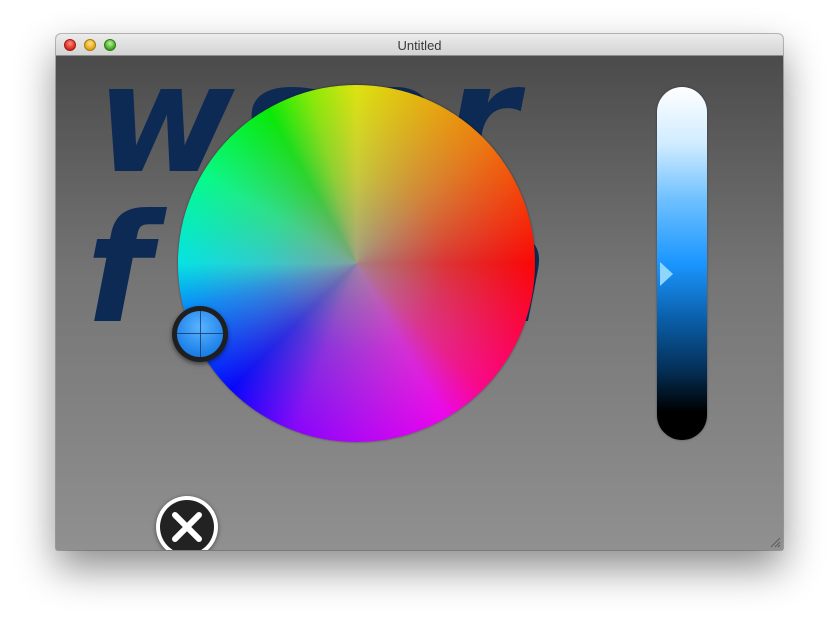 The width and height of the screenshot is (839, 629). I want to click on color-picker-handle, so click(200, 334).